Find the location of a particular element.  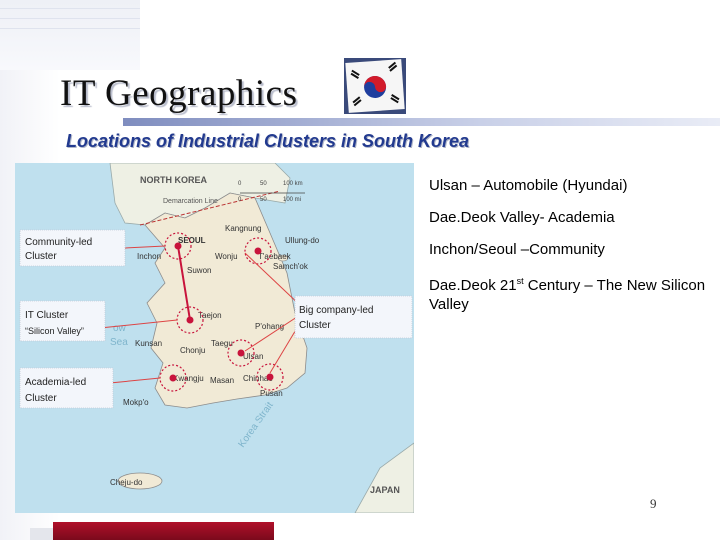

callout-it-line2: “Silicon Valley” is located at coordinates (54, 331).